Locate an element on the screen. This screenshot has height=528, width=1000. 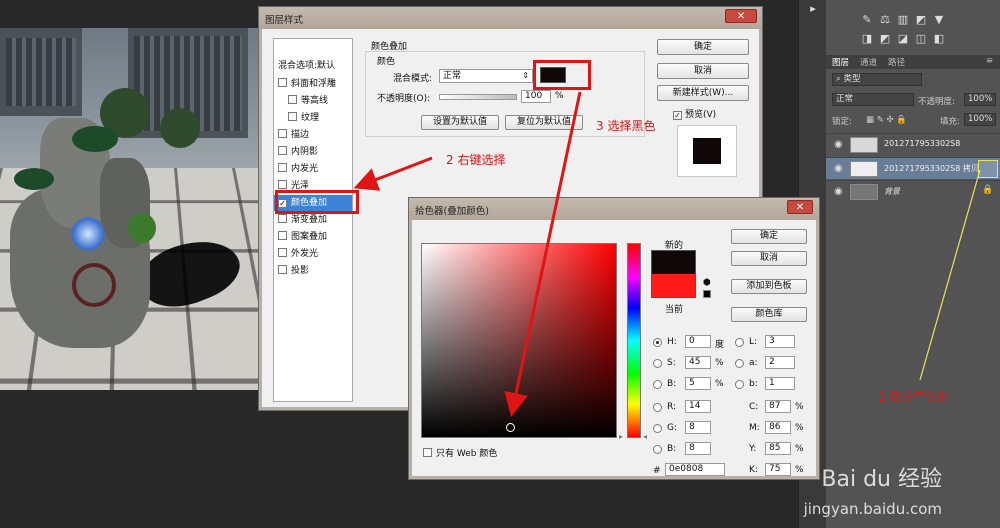
arrow-to-color-overlay is located at coordinates (393, 173).